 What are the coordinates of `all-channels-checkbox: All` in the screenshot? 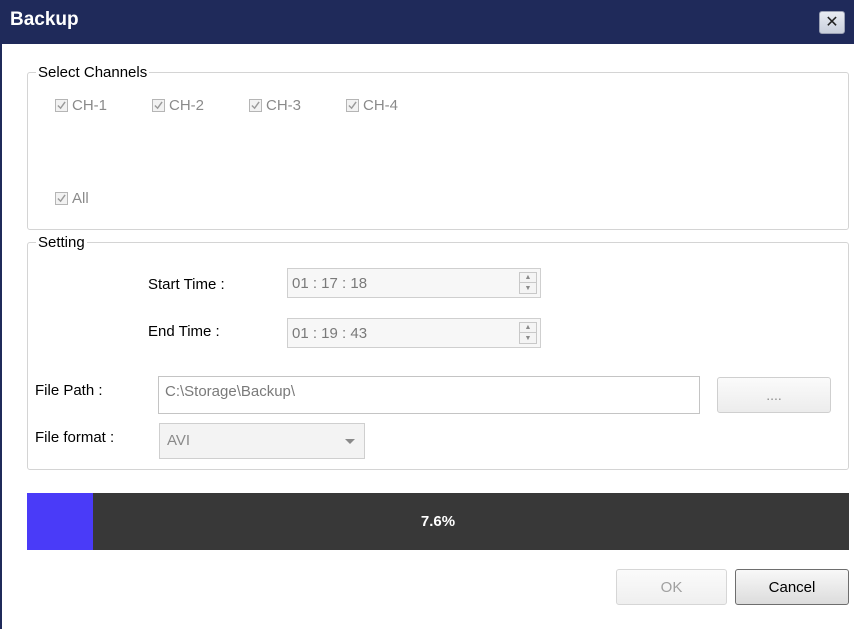 It's located at (72, 198).